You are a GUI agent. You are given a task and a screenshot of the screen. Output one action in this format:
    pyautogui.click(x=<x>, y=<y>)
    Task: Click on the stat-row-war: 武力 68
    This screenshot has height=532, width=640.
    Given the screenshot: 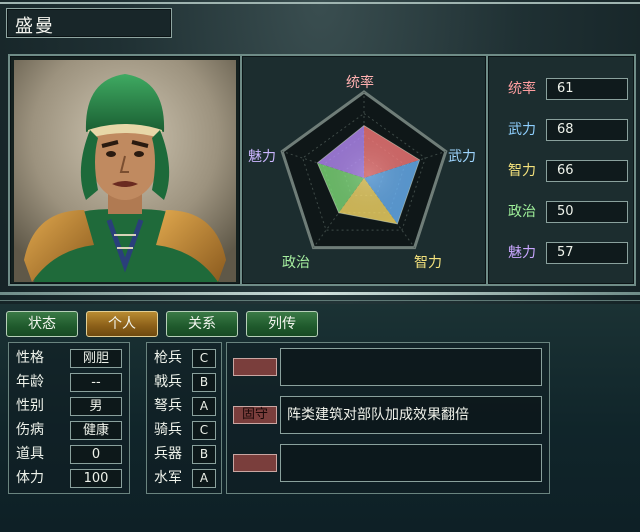 What is the action you would take?
    pyautogui.click(x=565, y=130)
    